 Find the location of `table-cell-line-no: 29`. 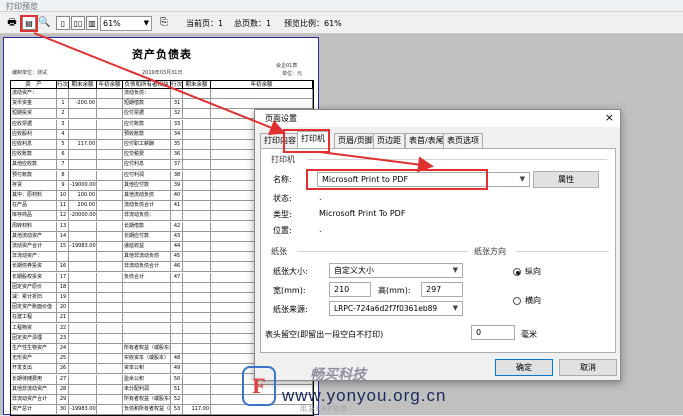

table-cell-line-no: 29 is located at coordinates (63, 399).